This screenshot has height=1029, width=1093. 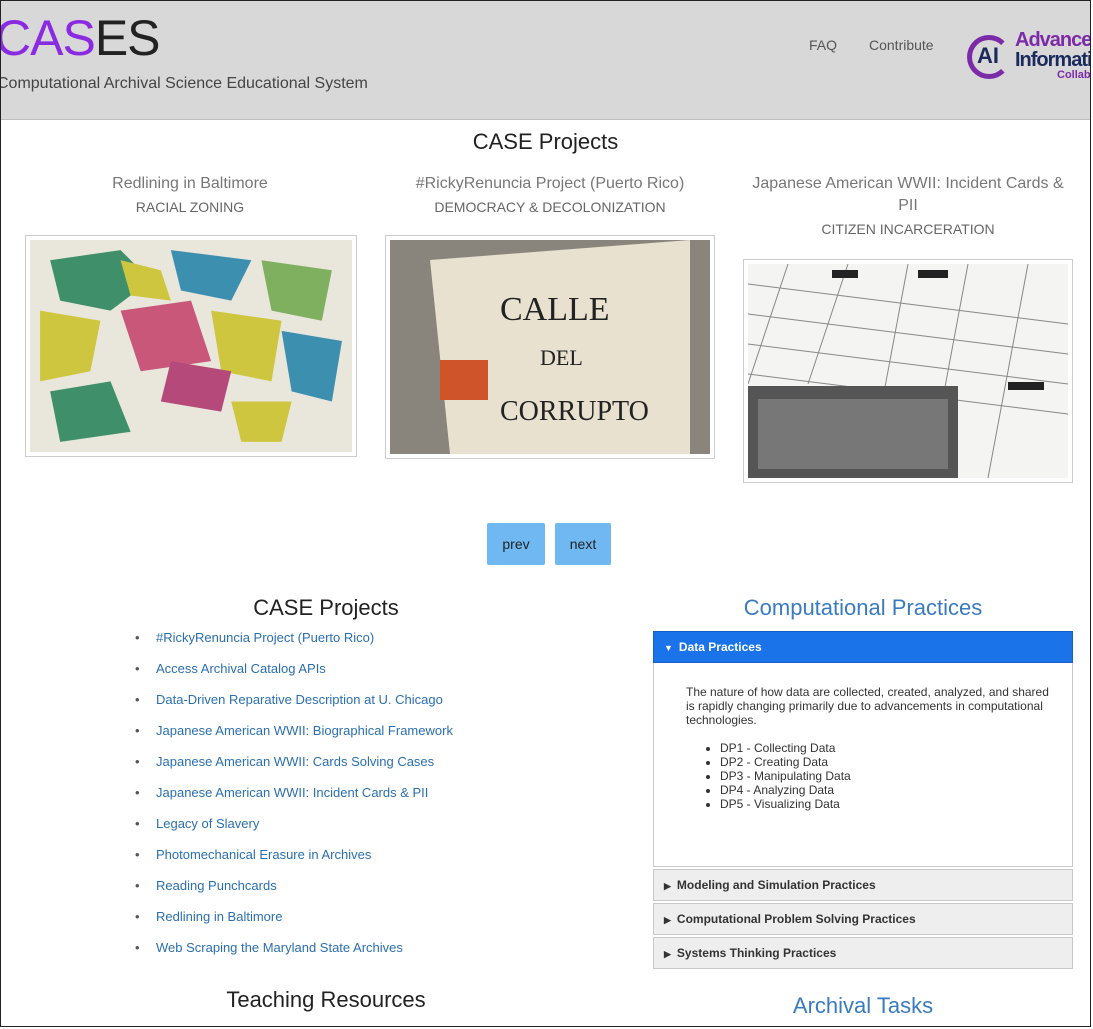 I want to click on street-sign-graphic: CALLE DEL CORRUPTO, so click(x=550, y=347).